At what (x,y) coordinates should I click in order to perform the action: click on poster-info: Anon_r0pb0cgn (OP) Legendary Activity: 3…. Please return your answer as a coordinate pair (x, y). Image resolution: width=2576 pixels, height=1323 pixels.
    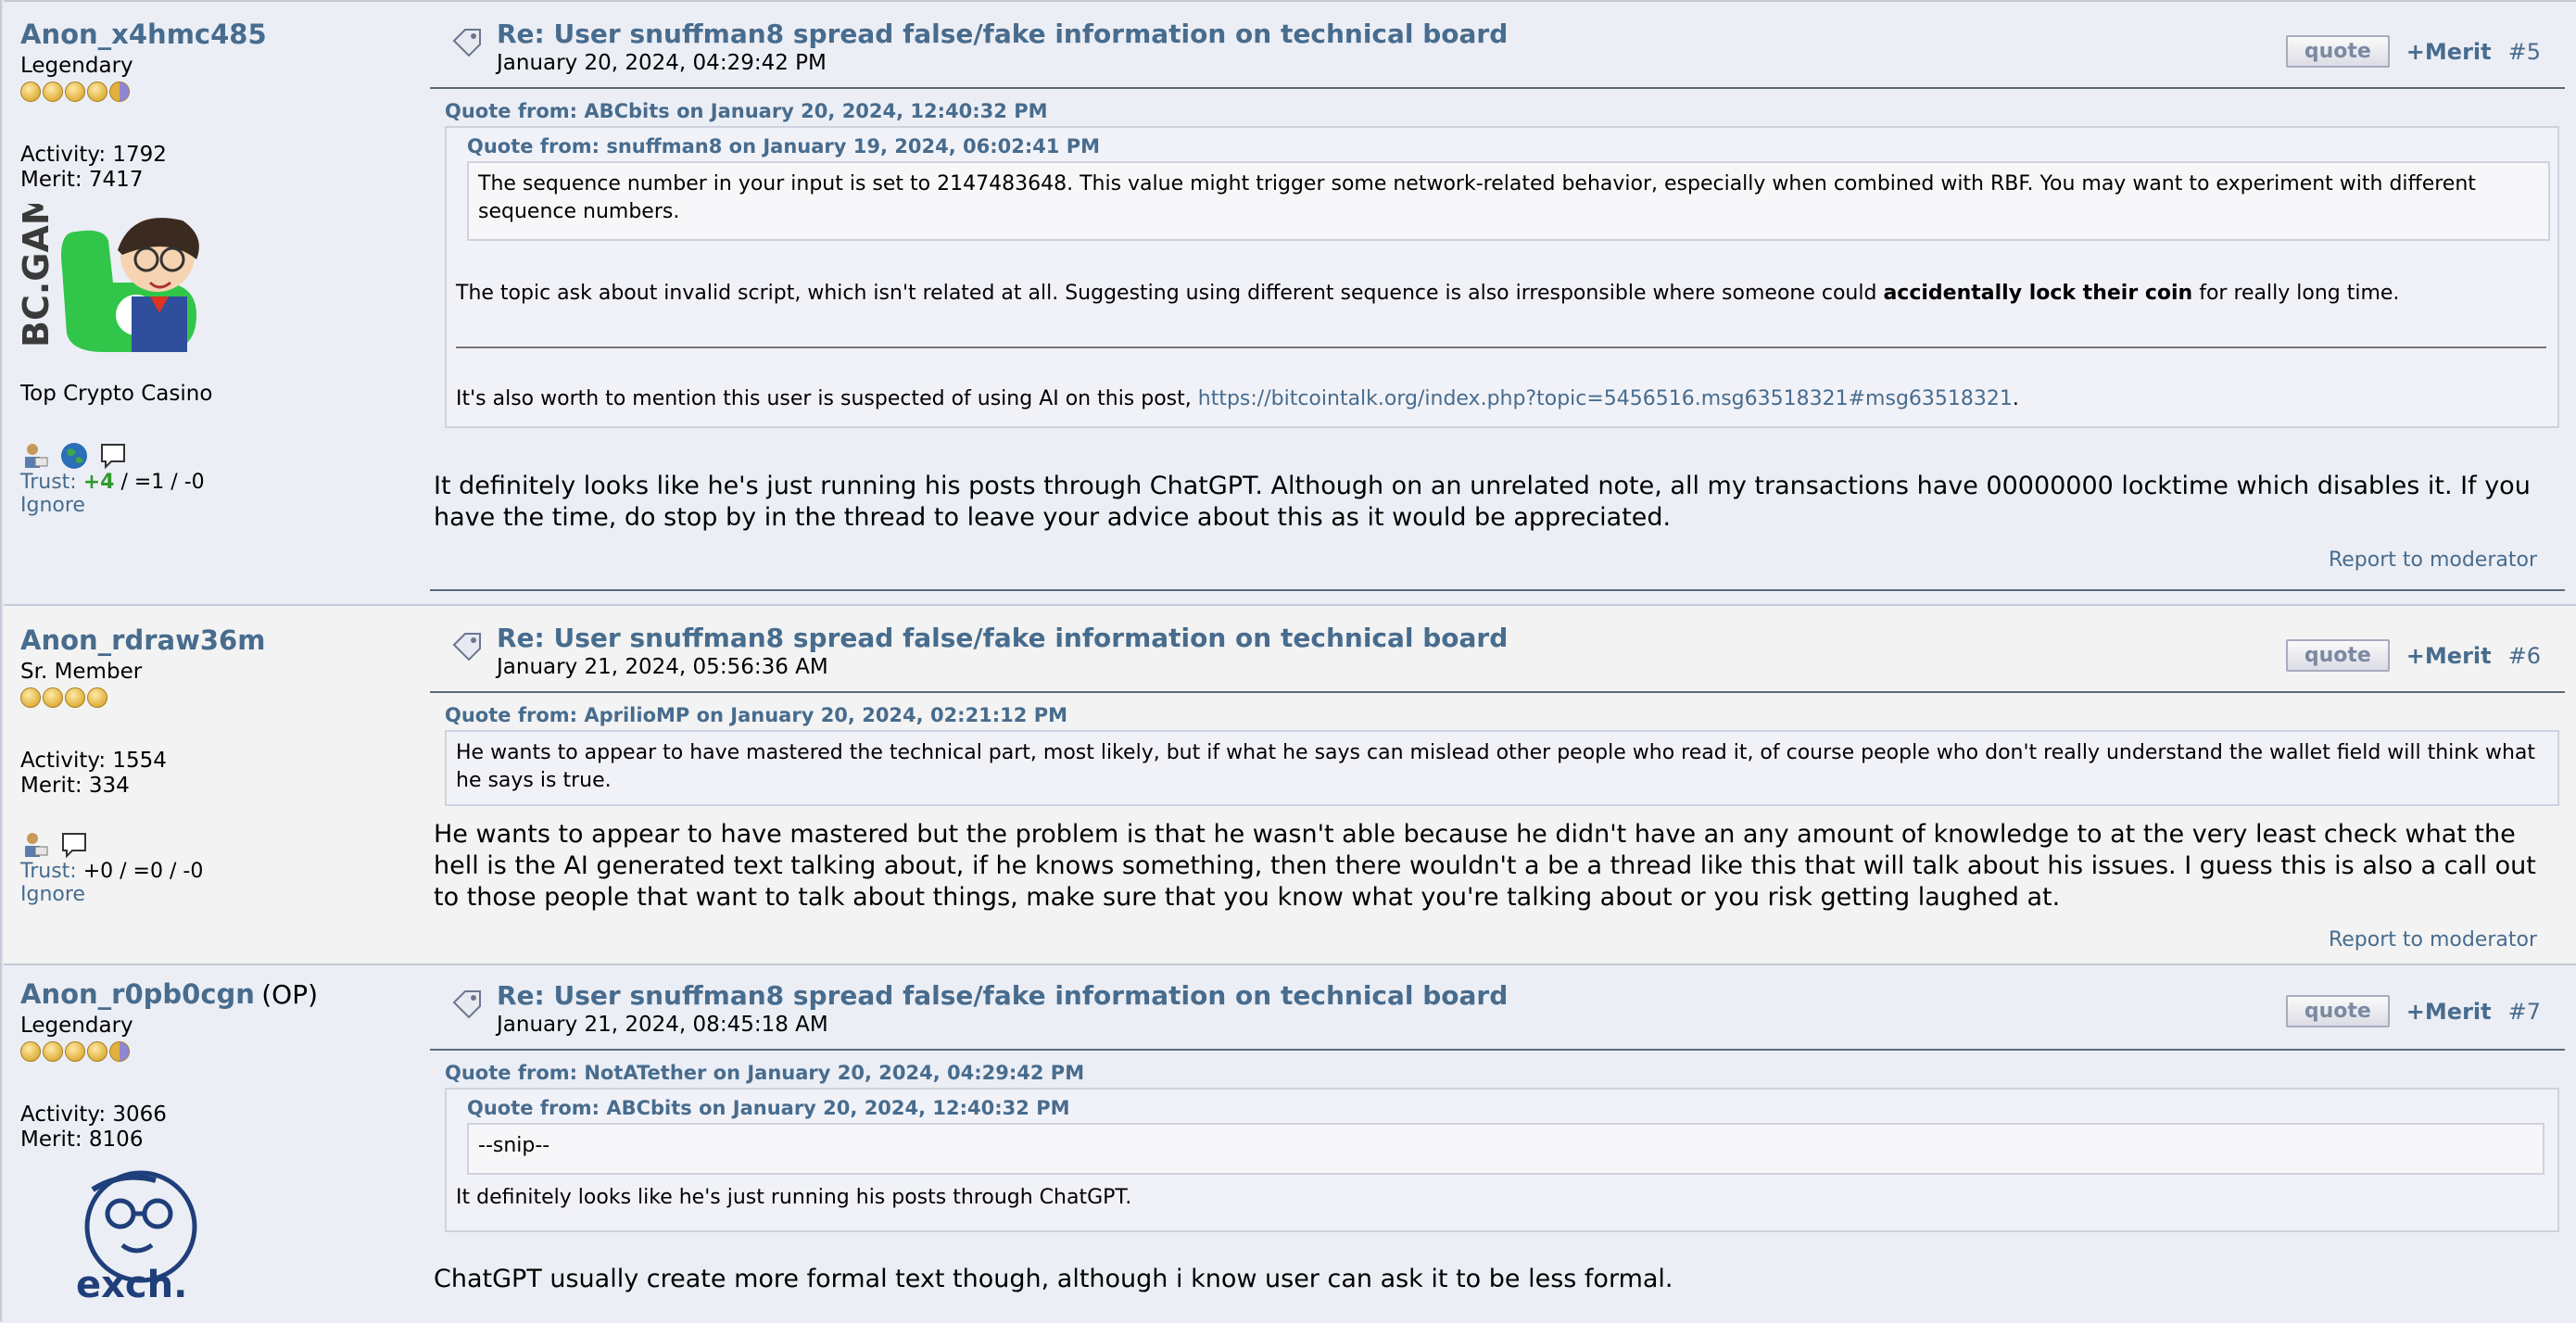
    Looking at the image, I should click on (215, 1142).